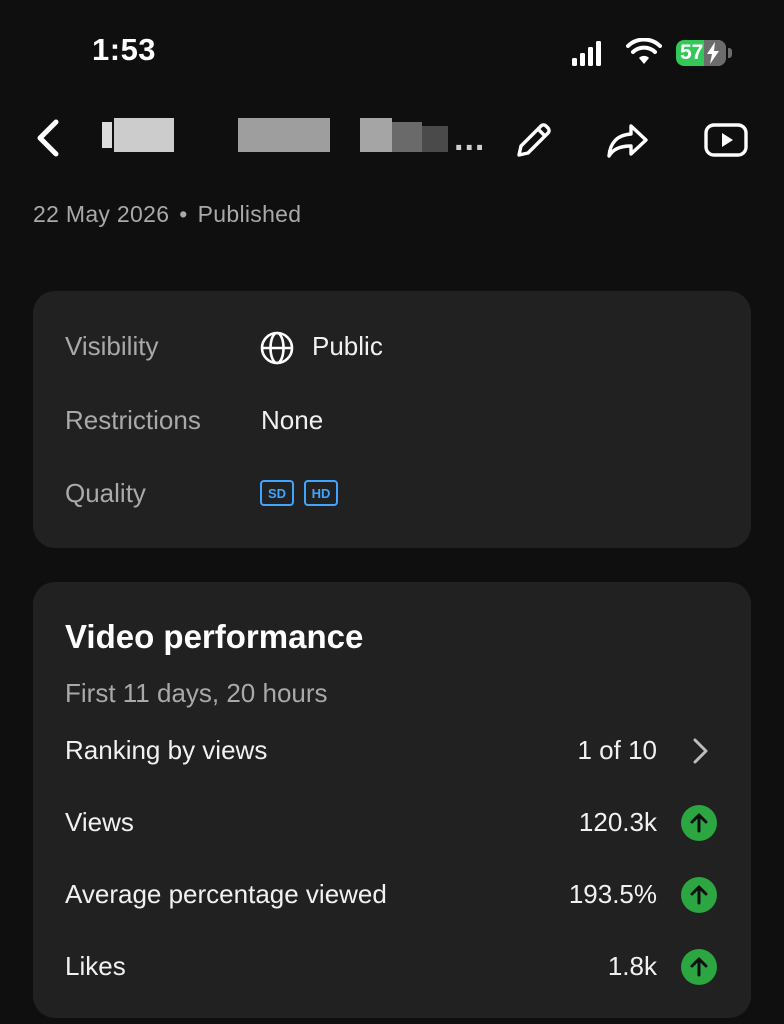  What do you see at coordinates (392, 823) in the screenshot?
I see `metric-views-row: Views 120.3k` at bounding box center [392, 823].